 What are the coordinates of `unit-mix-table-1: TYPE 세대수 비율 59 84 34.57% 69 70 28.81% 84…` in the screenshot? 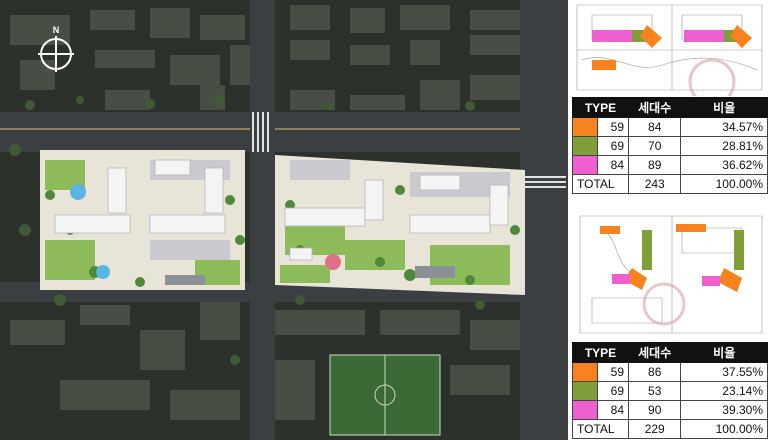 It's located at (670, 145).